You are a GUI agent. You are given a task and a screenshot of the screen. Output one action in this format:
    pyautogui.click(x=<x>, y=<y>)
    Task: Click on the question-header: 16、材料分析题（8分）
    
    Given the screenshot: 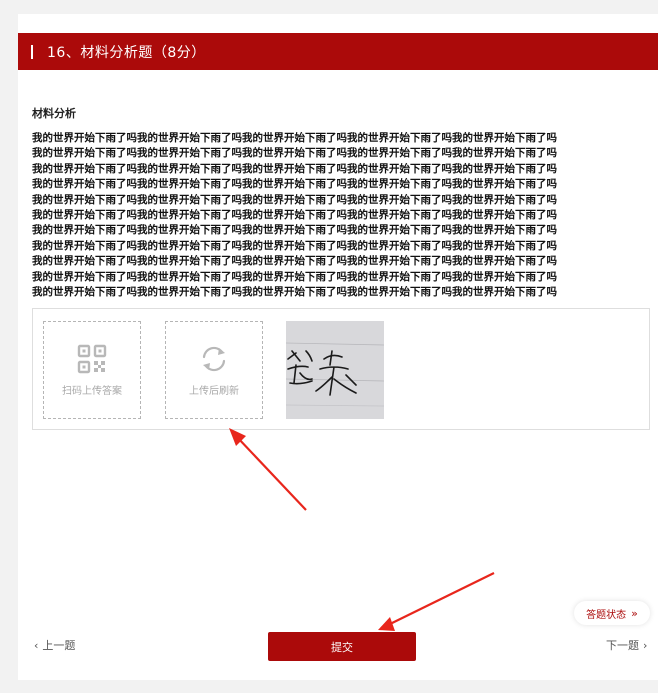 What is the action you would take?
    pyautogui.click(x=338, y=51)
    